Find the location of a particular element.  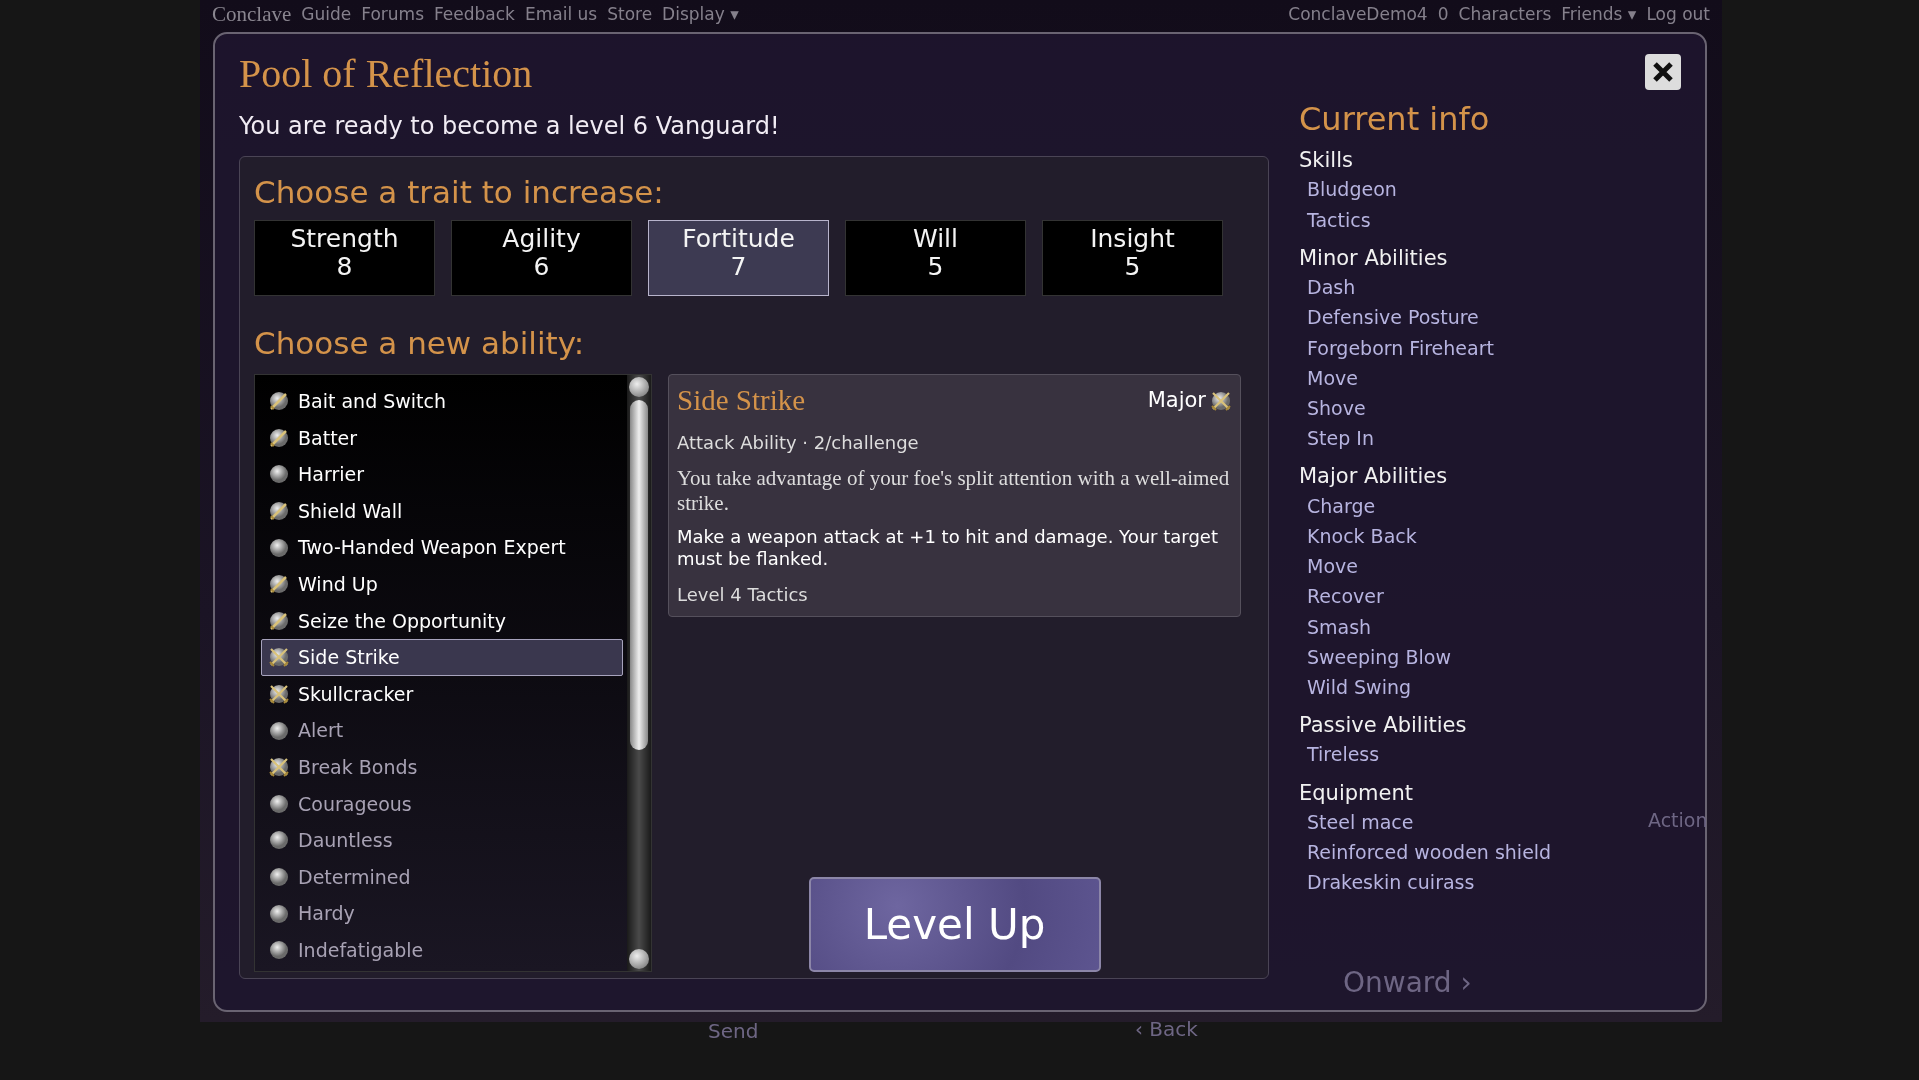

trait-tab: Agility 6 is located at coordinates (541, 257).